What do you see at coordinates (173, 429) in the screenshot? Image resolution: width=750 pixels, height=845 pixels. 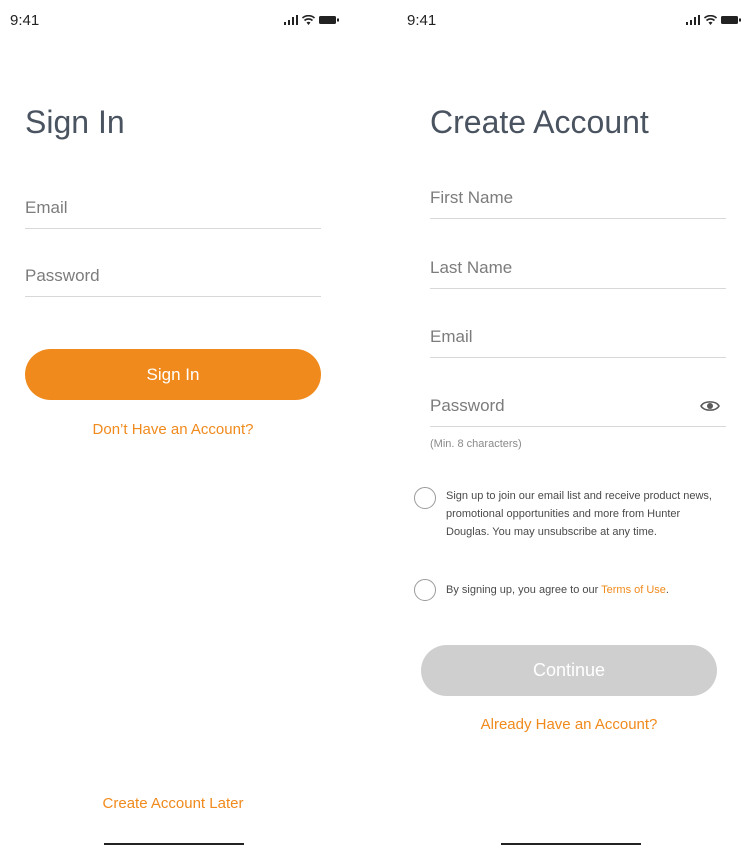 I see `dont-have-account-link: Don’t Have an Account?` at bounding box center [173, 429].